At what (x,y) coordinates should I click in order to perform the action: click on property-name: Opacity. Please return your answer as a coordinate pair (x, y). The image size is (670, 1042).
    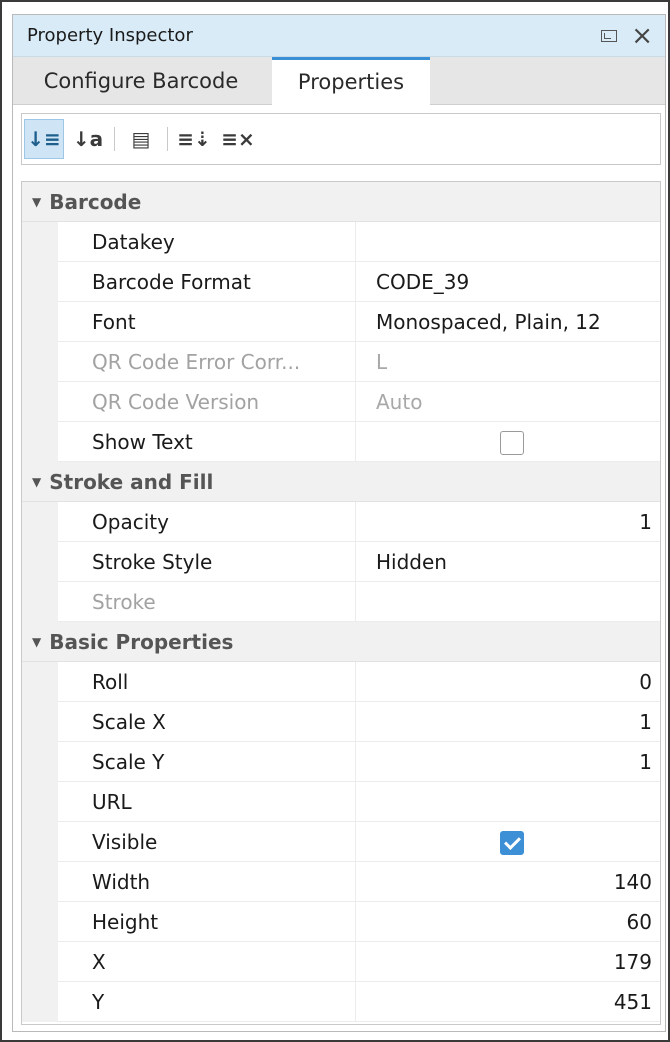
    Looking at the image, I should click on (130, 522).